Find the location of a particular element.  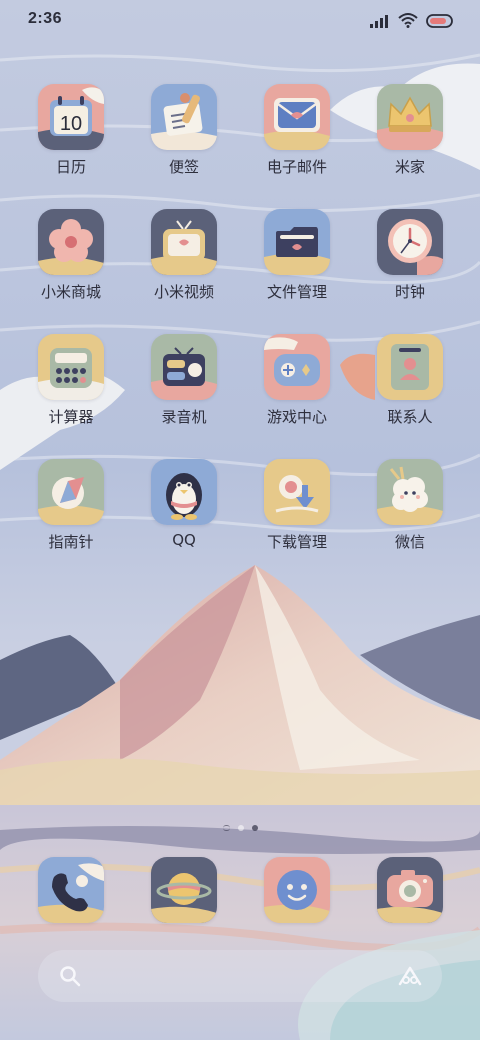

dock-browser is located at coordinates (184, 892).